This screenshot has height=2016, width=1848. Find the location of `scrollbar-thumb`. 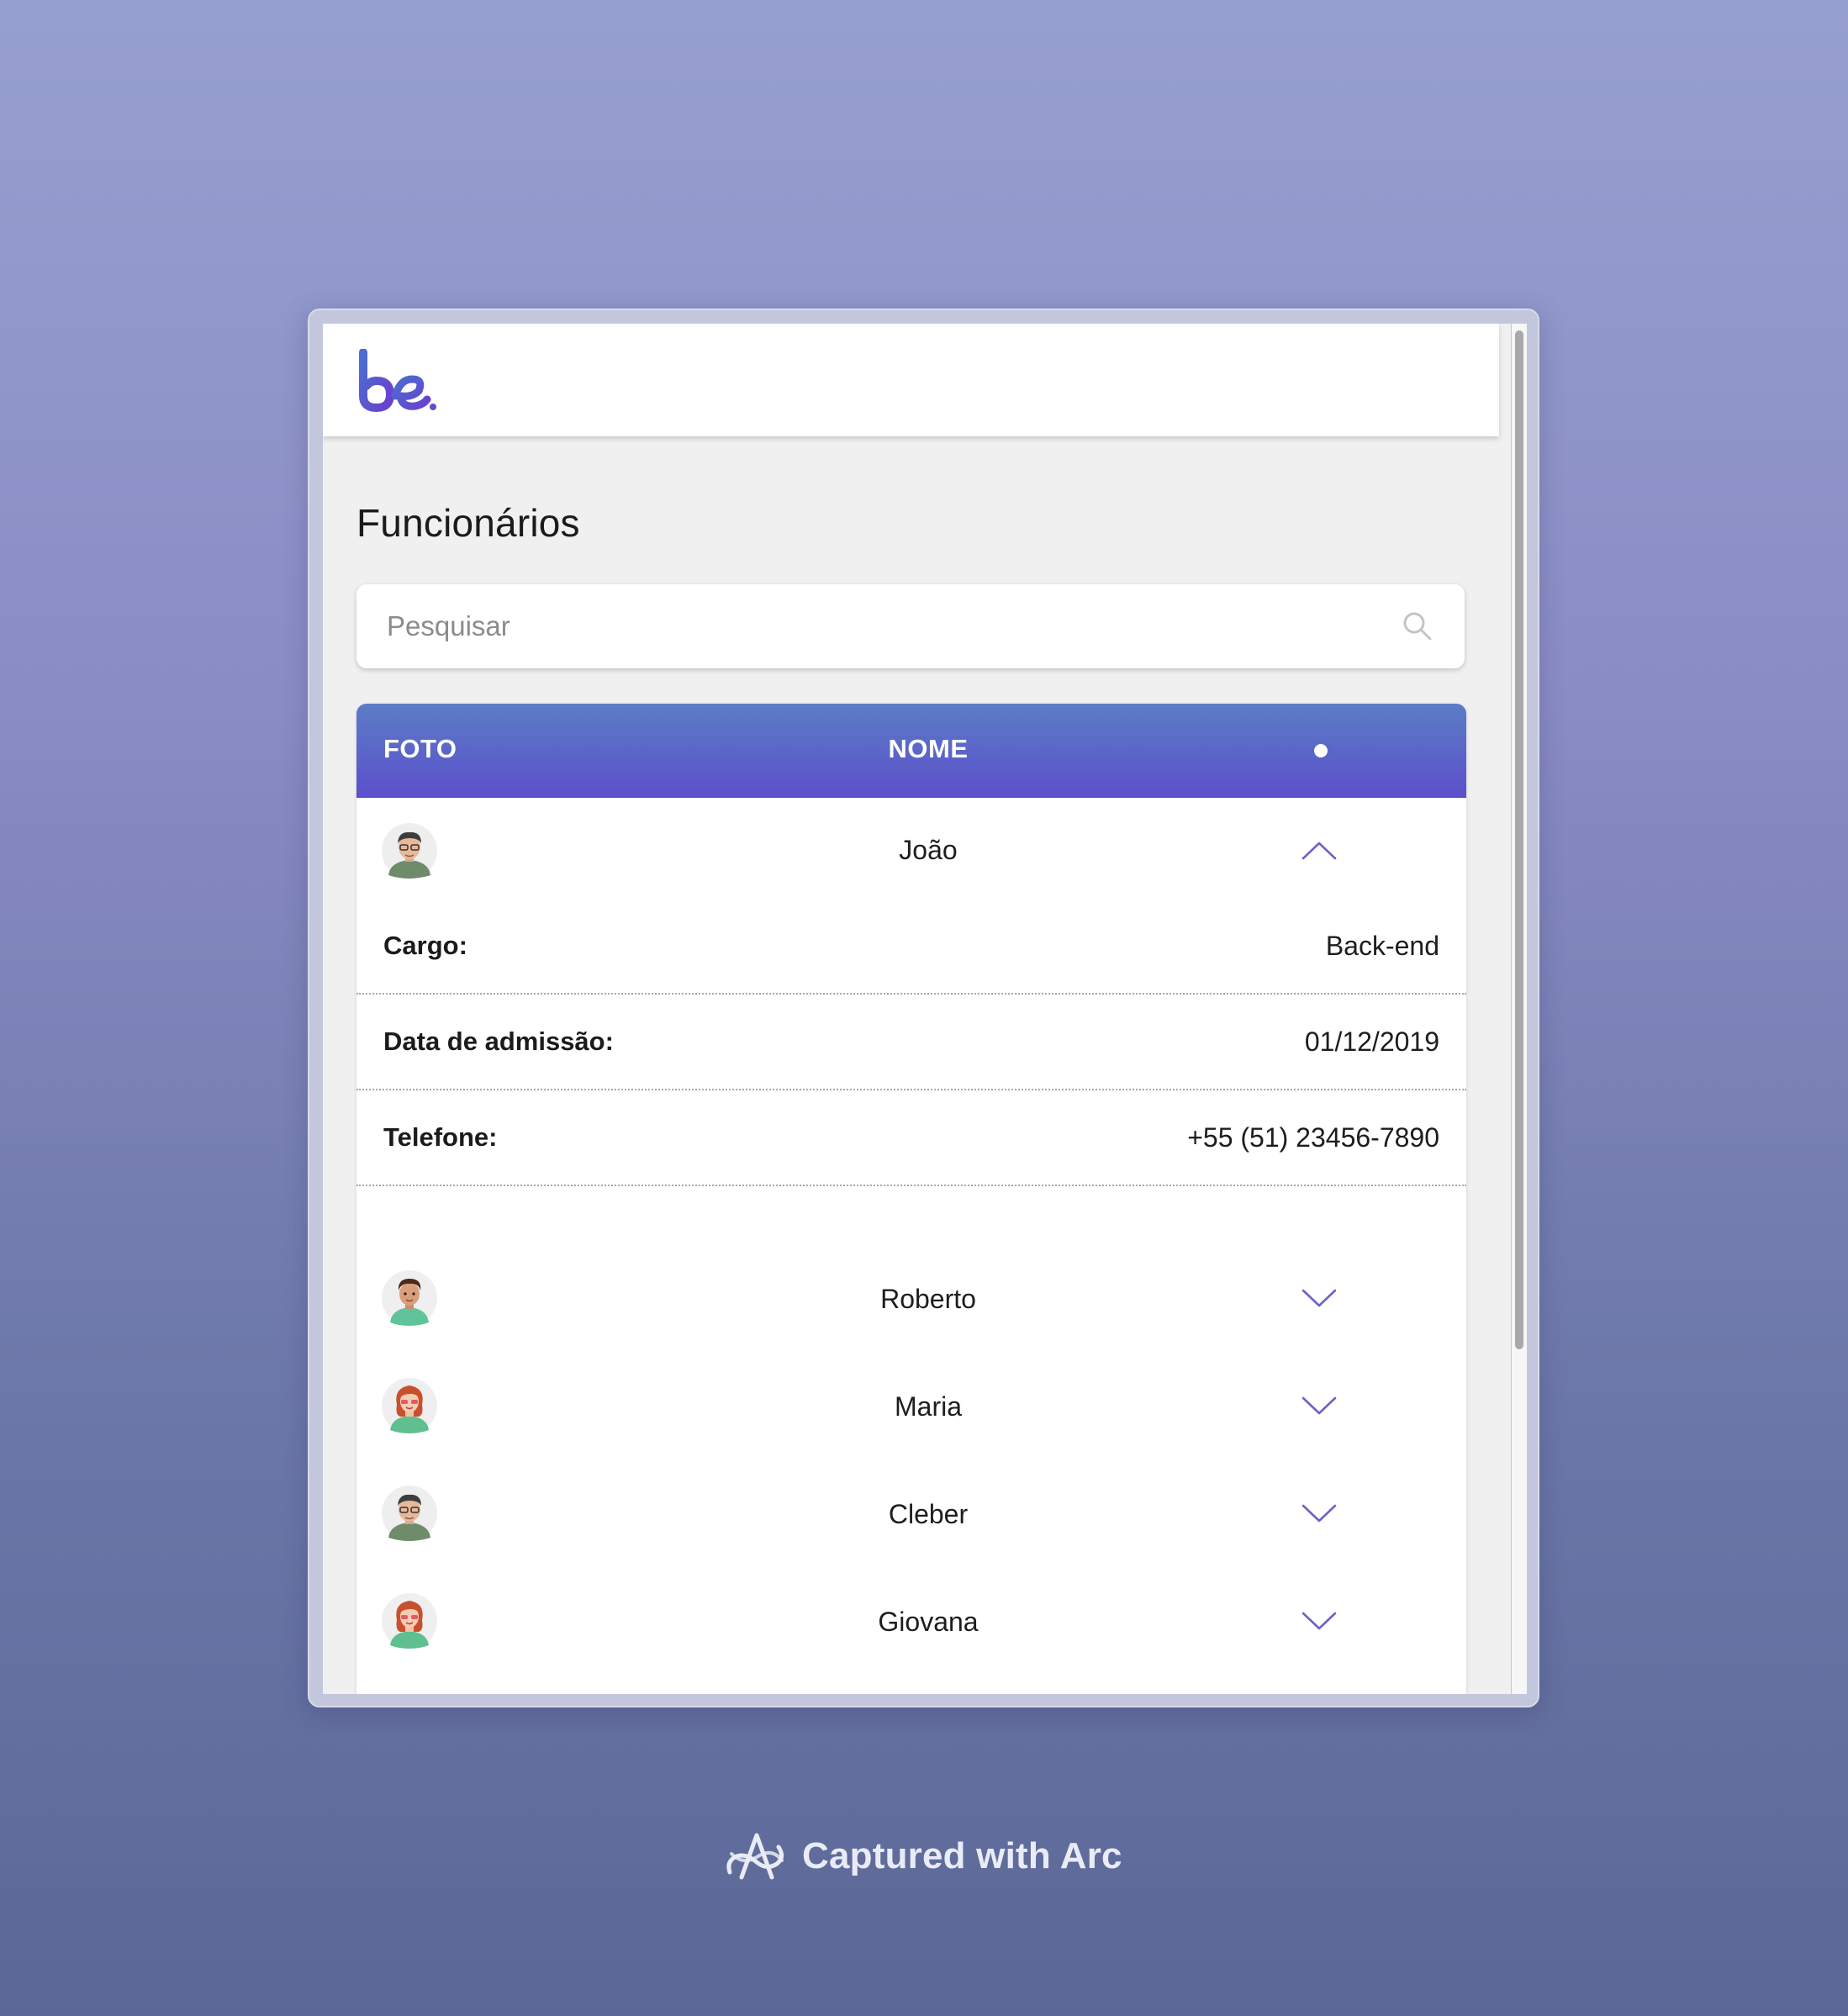

scrollbar-thumb is located at coordinates (1519, 839).